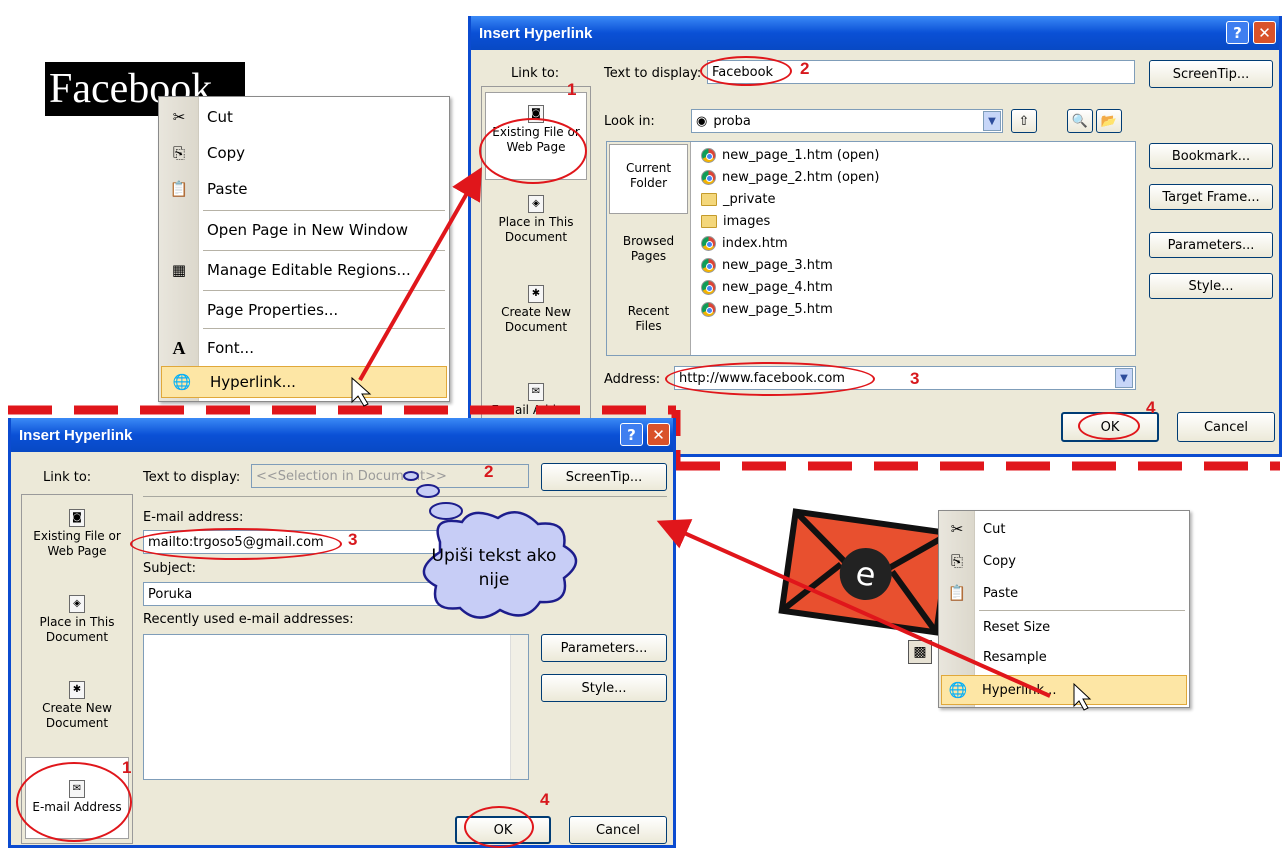  I want to click on oval-text-to-display, so click(746, 71).